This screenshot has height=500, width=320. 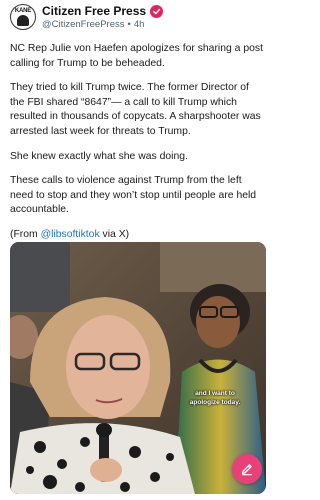 I want to click on source-prefix: (From, so click(x=25, y=234).